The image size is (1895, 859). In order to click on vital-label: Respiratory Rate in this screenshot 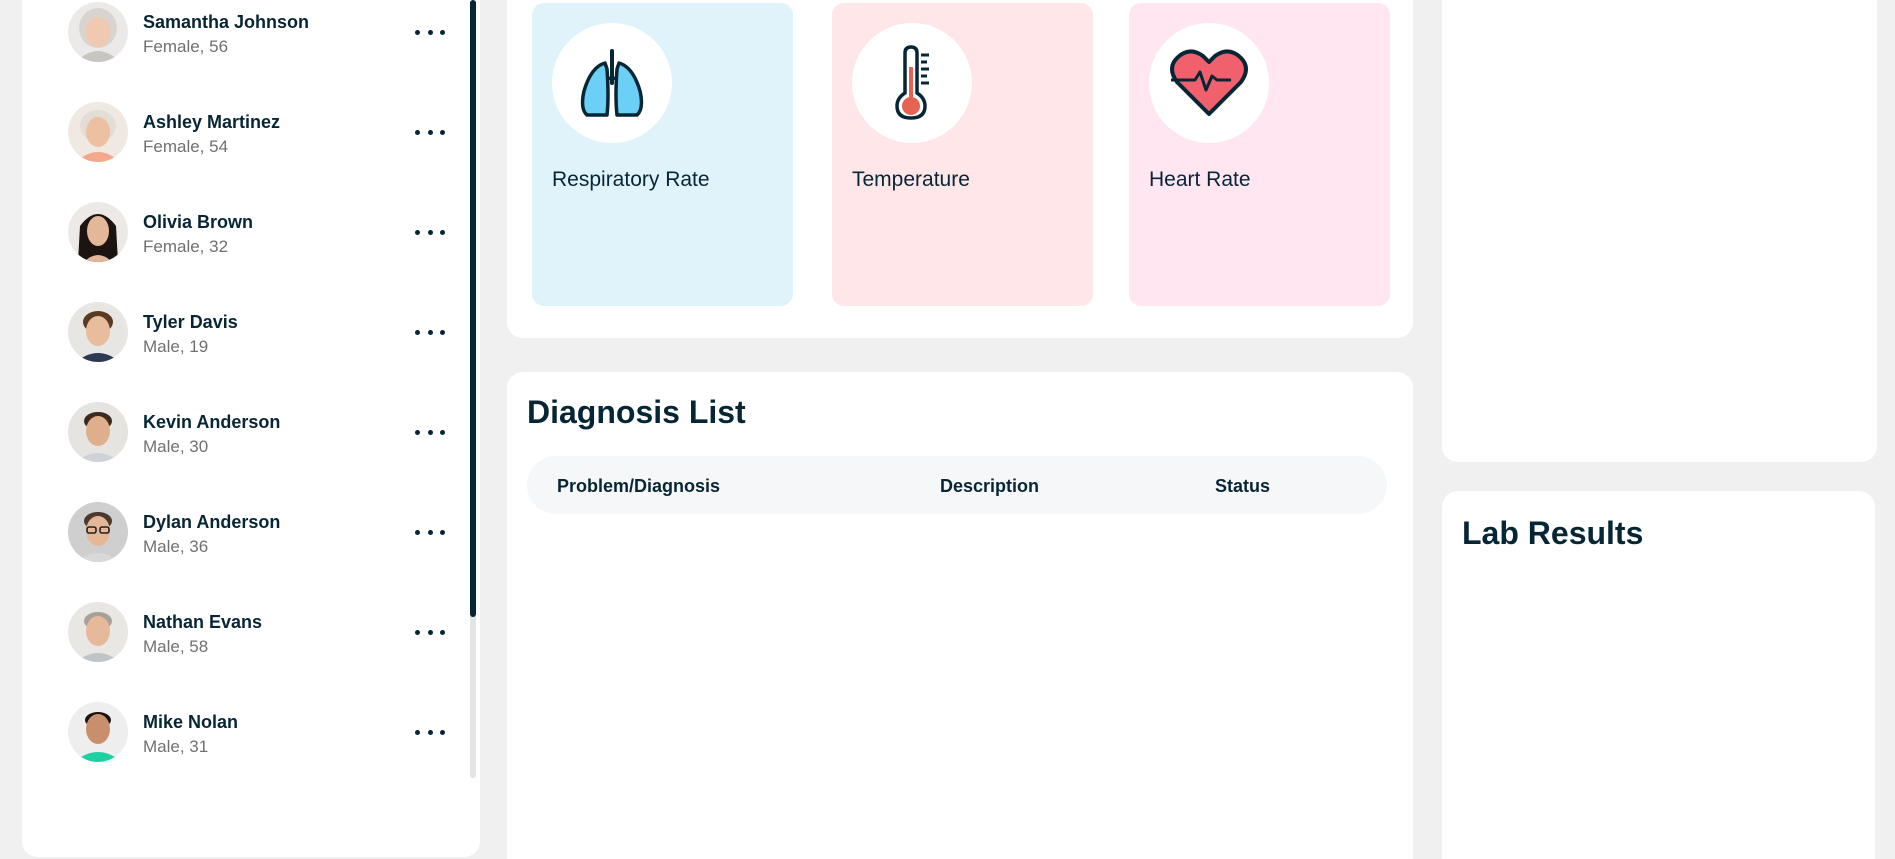, I will do `click(631, 179)`.